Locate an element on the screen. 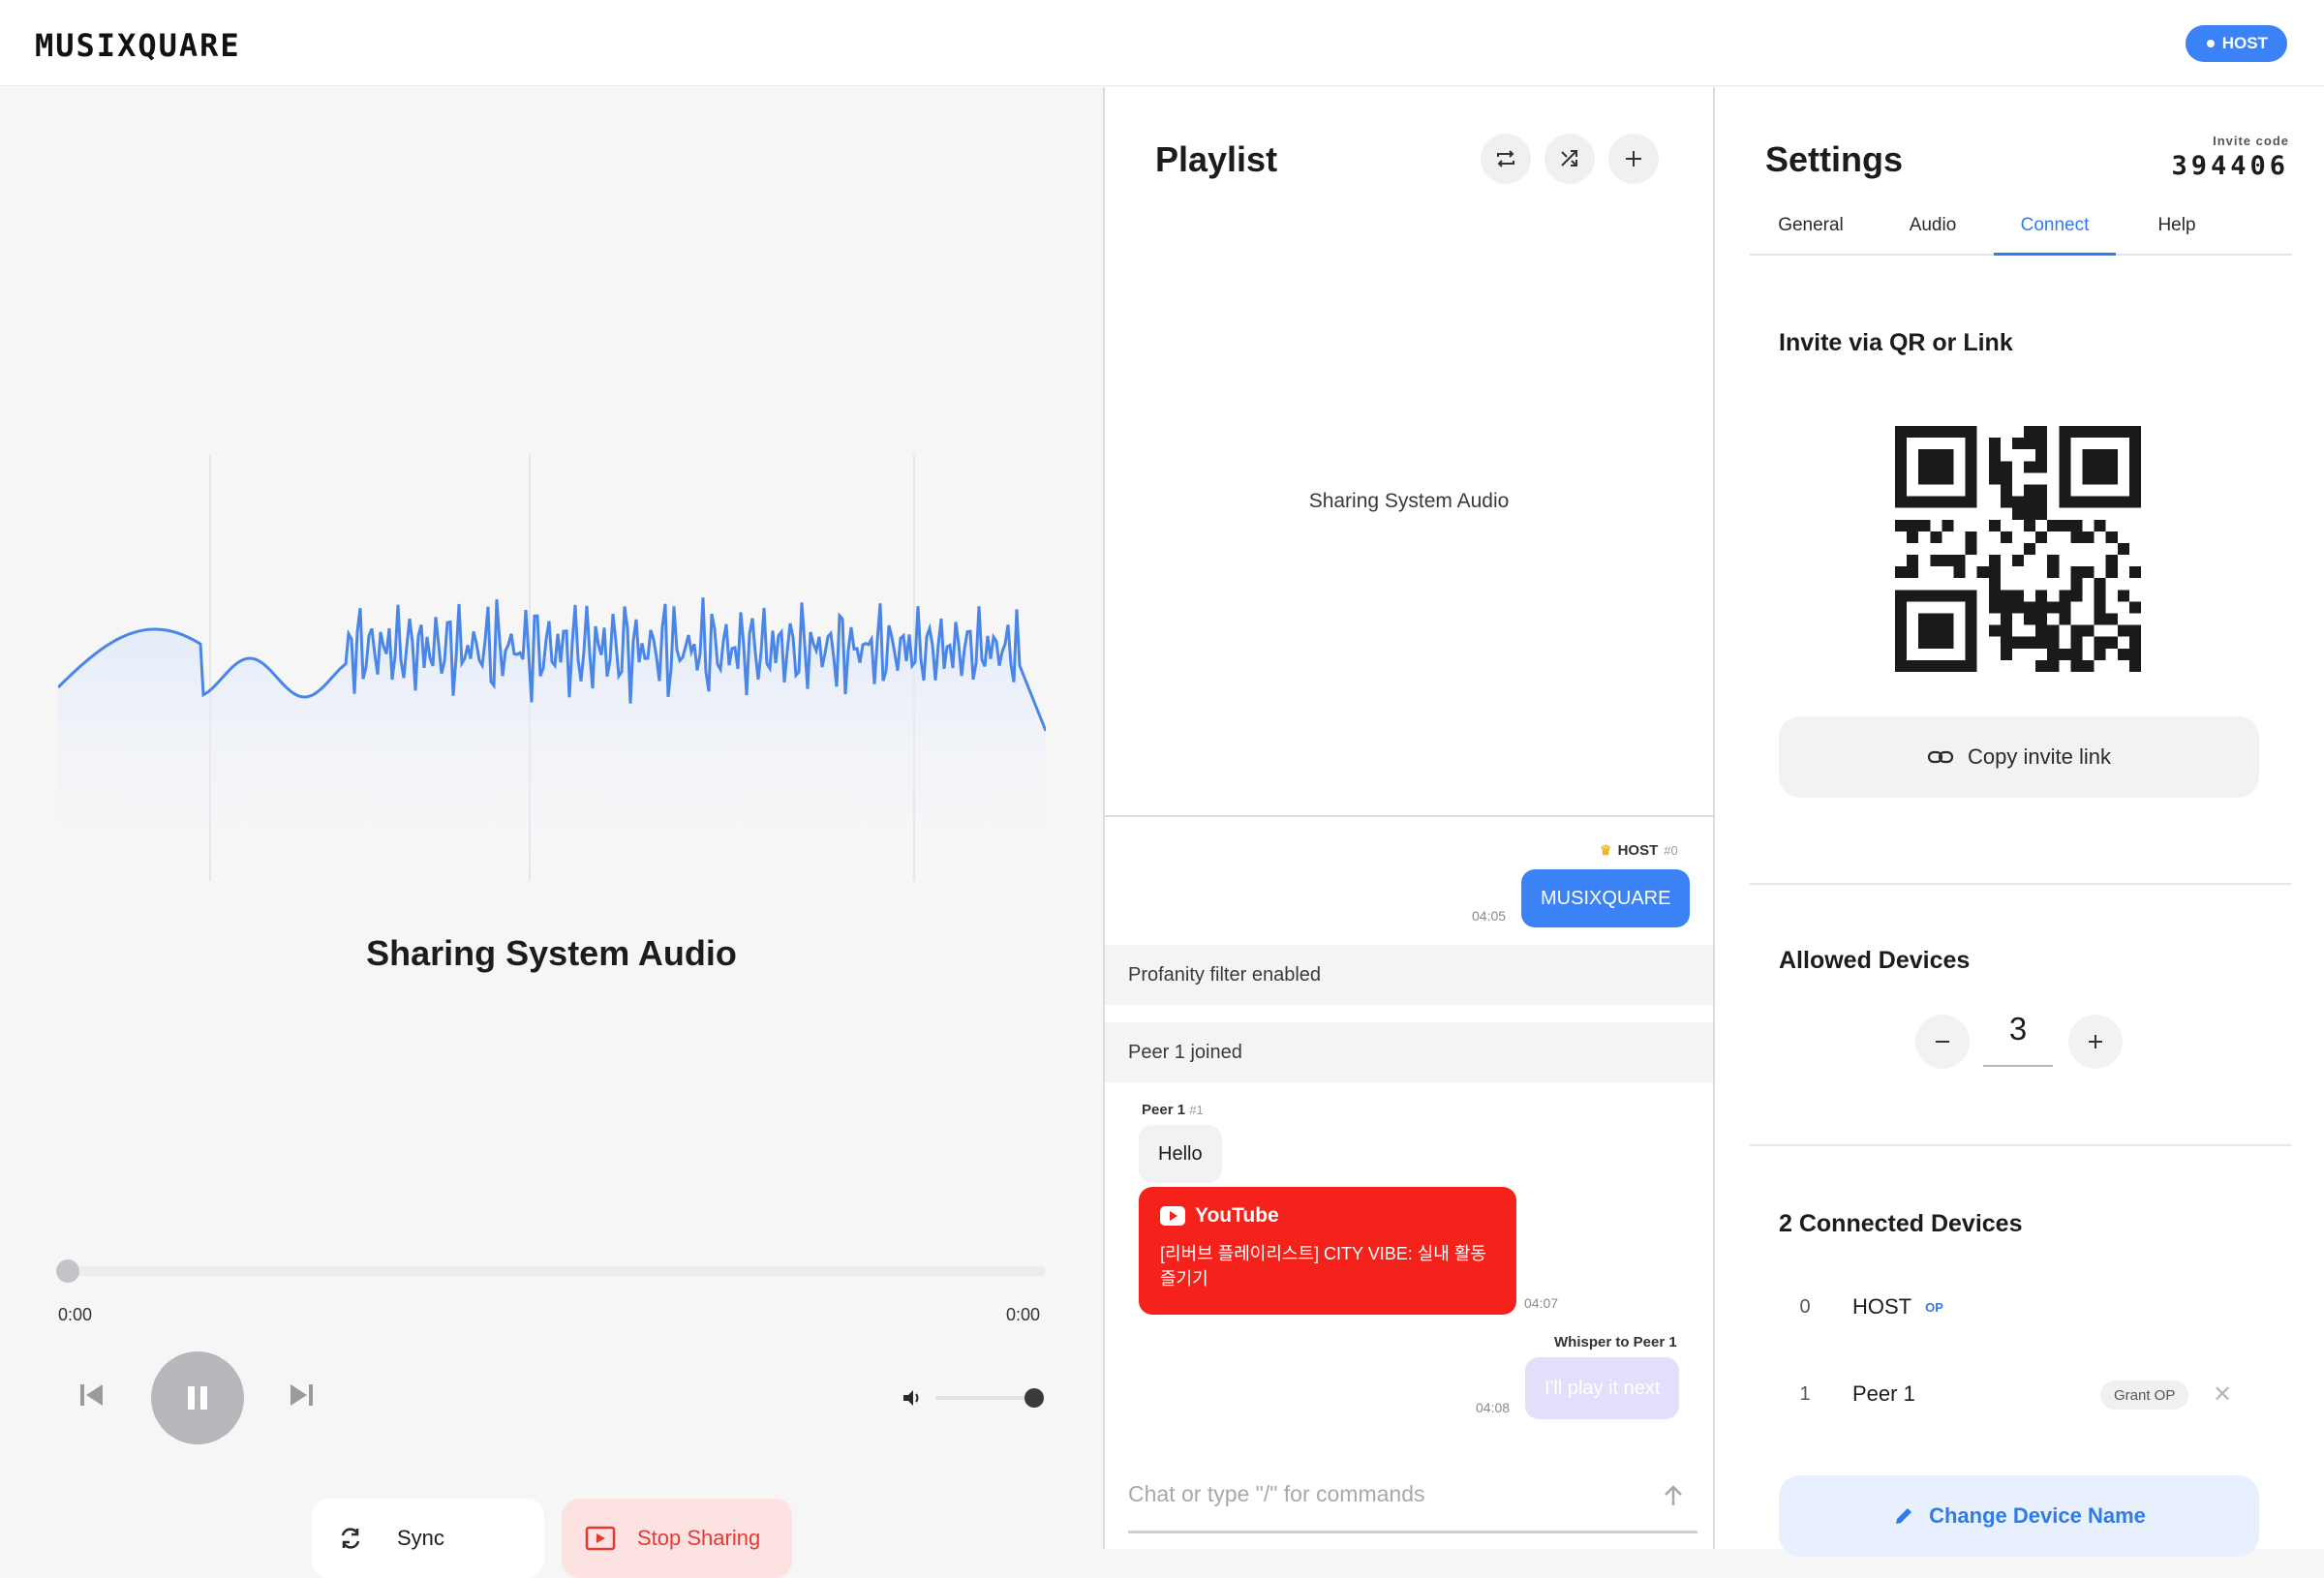 This screenshot has height=1578, width=2324. device-row: 0 HOST OP is located at coordinates (2019, 1307).